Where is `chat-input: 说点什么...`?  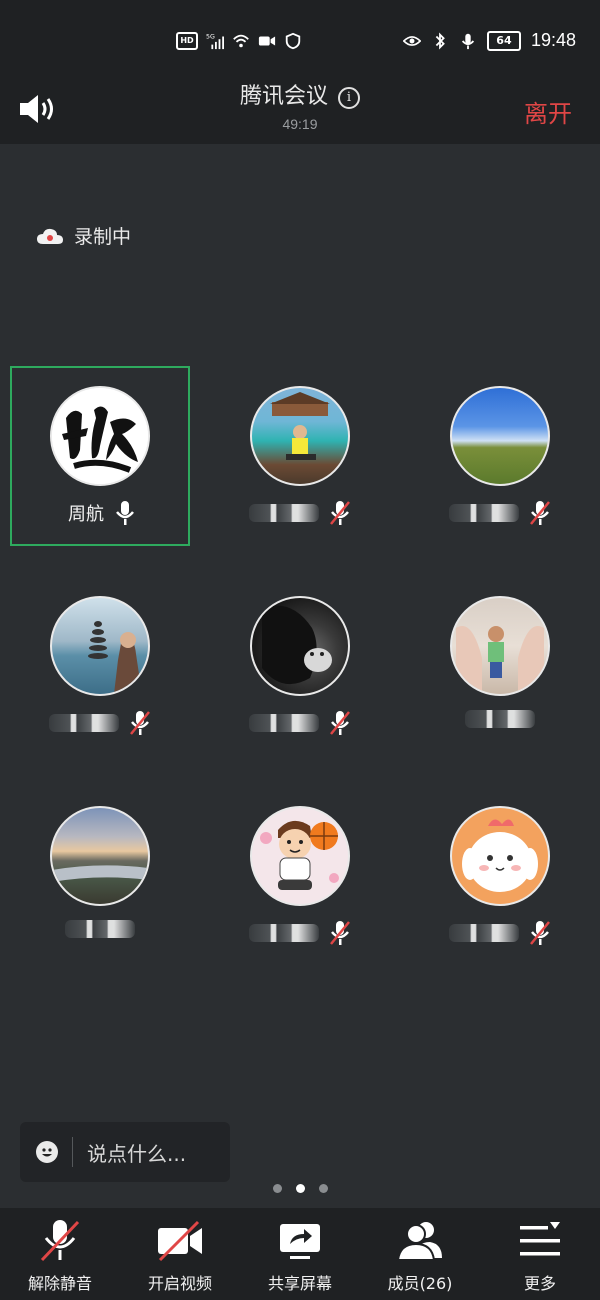 chat-input: 说点什么... is located at coordinates (125, 1152).